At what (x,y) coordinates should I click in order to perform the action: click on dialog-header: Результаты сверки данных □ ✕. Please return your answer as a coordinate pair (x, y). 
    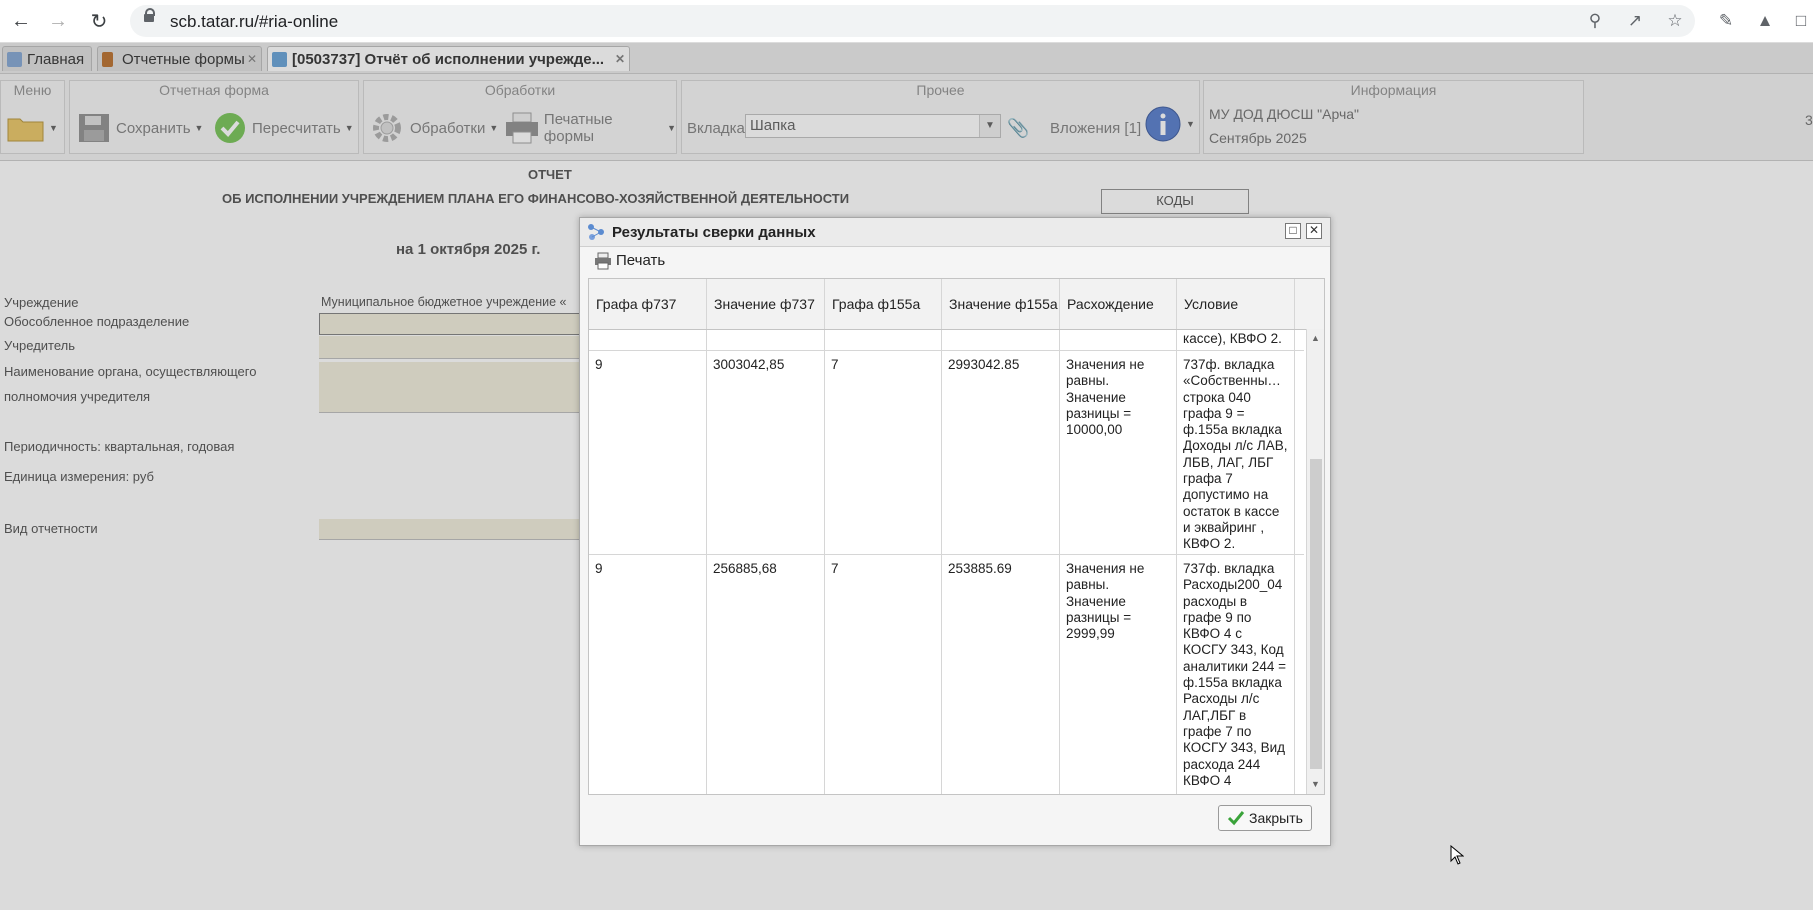
    Looking at the image, I should click on (955, 232).